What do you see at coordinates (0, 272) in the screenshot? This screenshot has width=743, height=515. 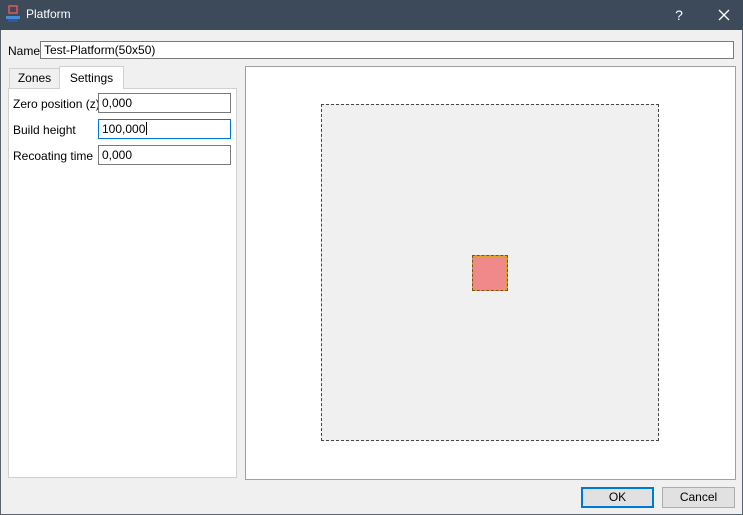 I see `window-frame-left` at bounding box center [0, 272].